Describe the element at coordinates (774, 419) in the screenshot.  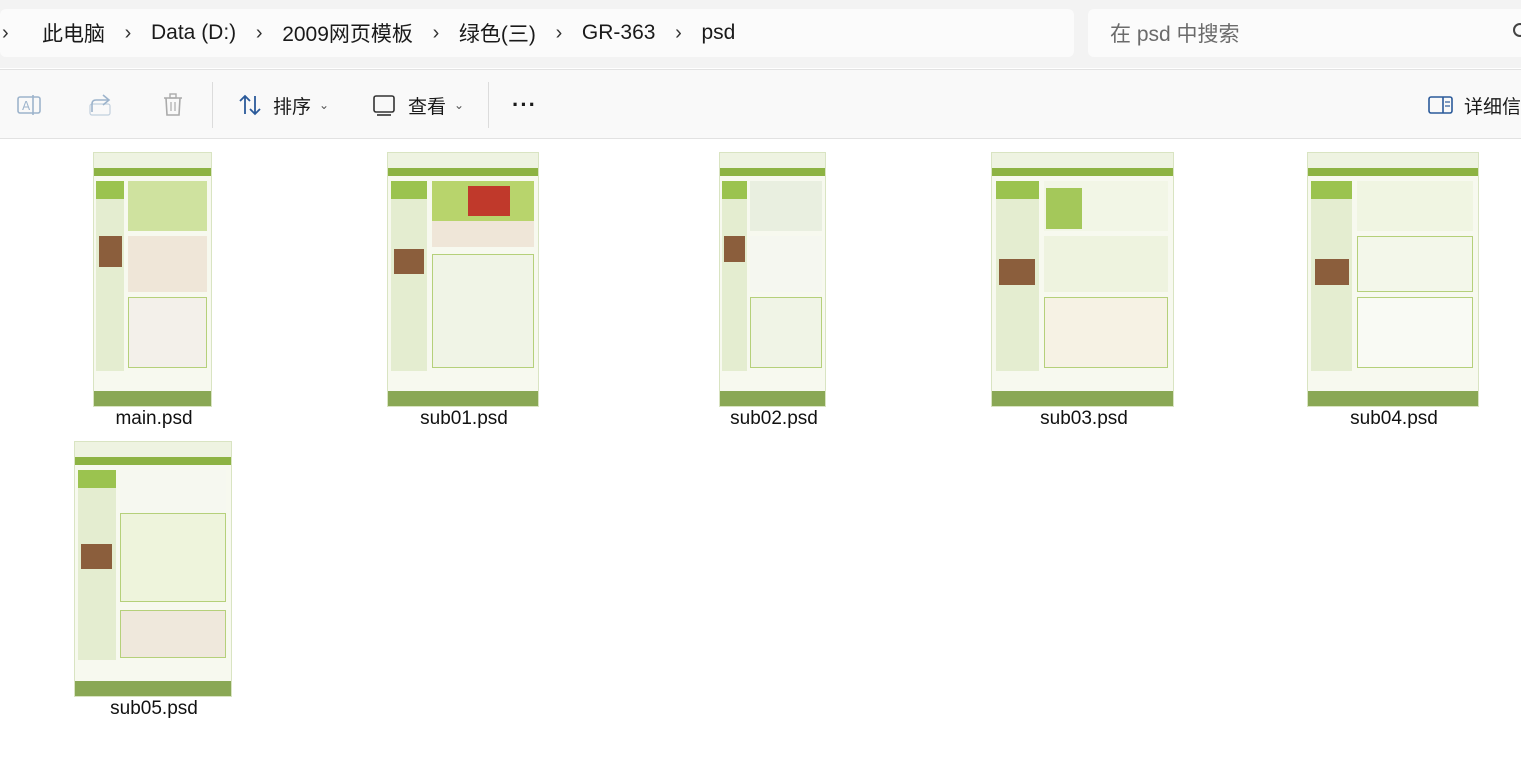
I see `file-name: sub02.psd` at that location.